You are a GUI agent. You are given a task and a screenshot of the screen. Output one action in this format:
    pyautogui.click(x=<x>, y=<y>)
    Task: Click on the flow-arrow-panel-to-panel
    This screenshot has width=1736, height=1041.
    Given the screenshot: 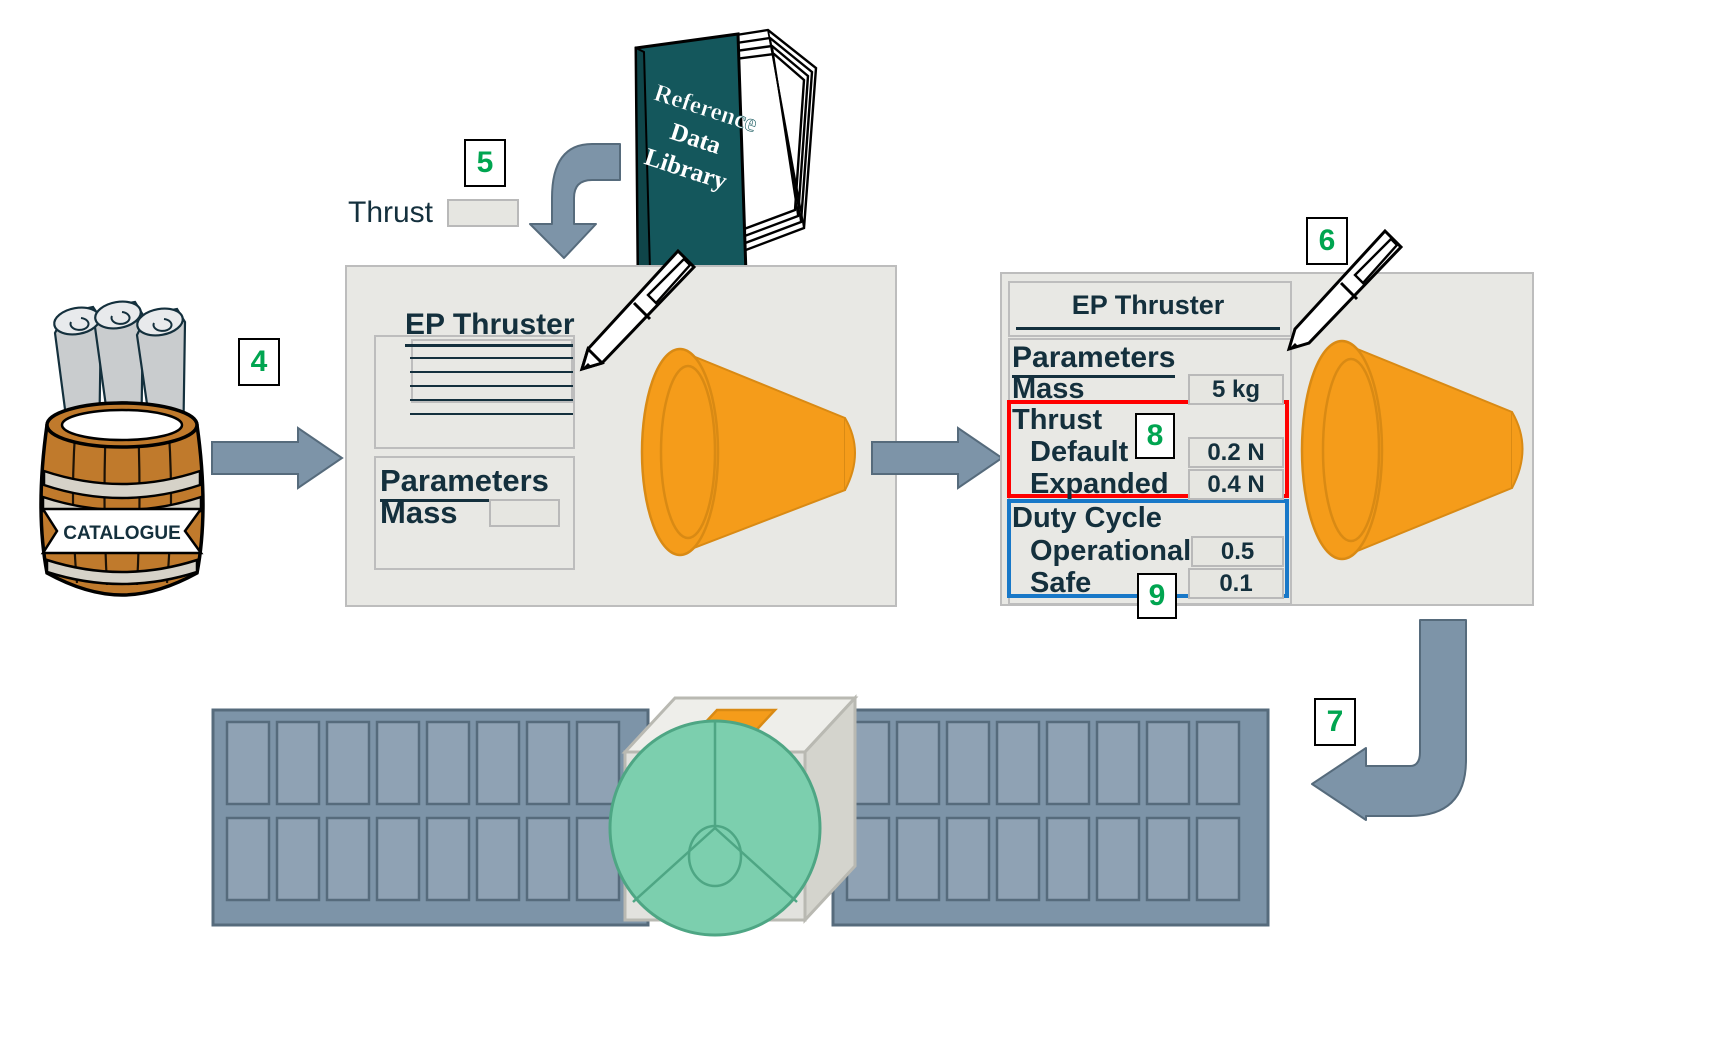 What is the action you would take?
    pyautogui.click(x=937, y=458)
    